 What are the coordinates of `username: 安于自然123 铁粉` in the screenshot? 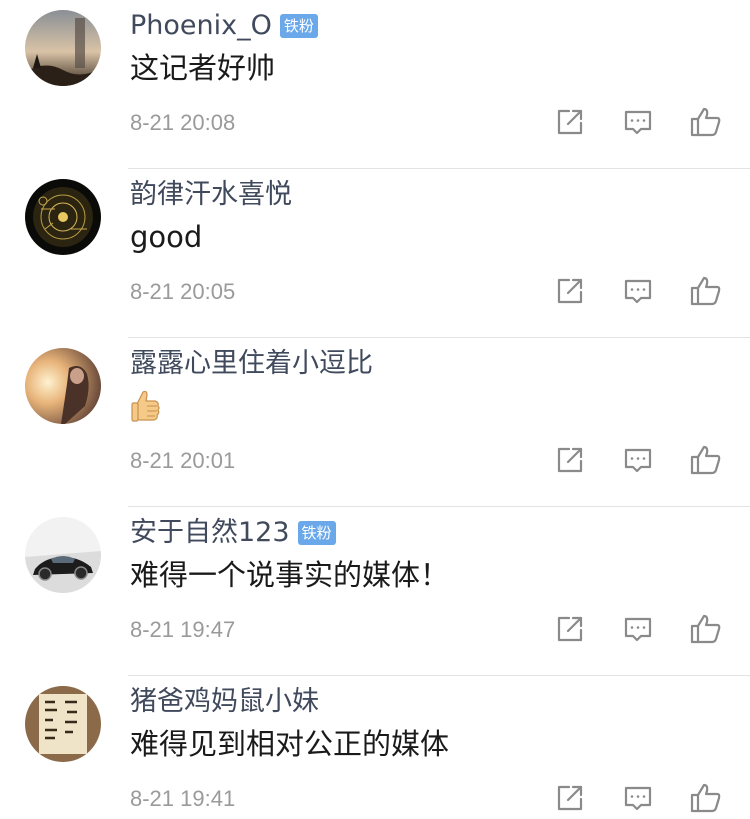 It's located at (233, 533).